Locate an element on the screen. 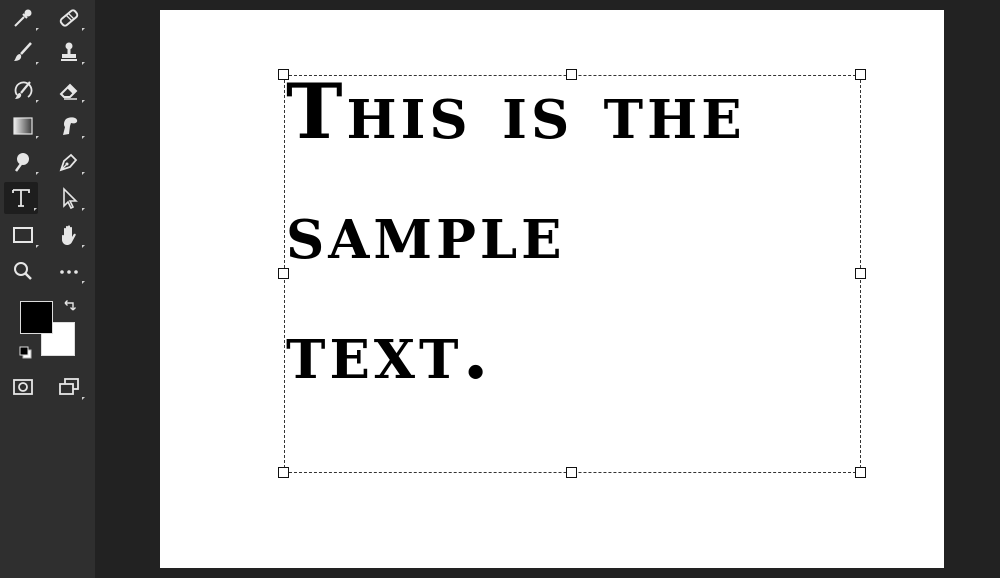 The width and height of the screenshot is (1000, 578). smudge-tool is located at coordinates (69, 126).